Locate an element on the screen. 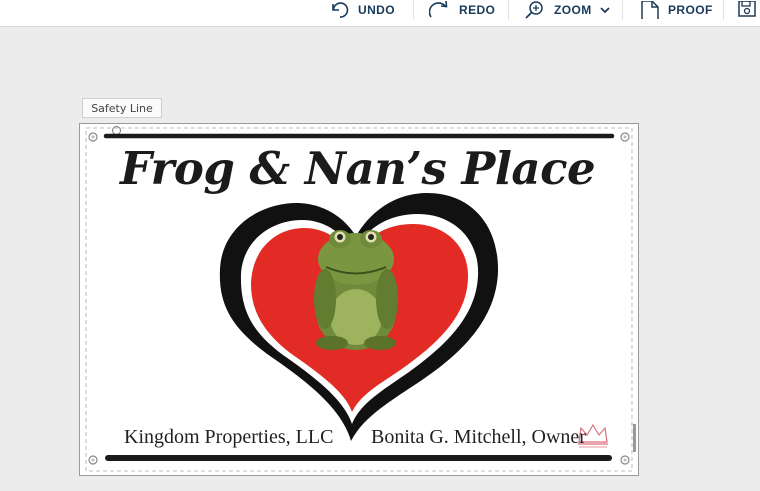 The image size is (760, 491). editor-toolbar: UNDO REDO ZOOM PROOF is located at coordinates (380, 13).